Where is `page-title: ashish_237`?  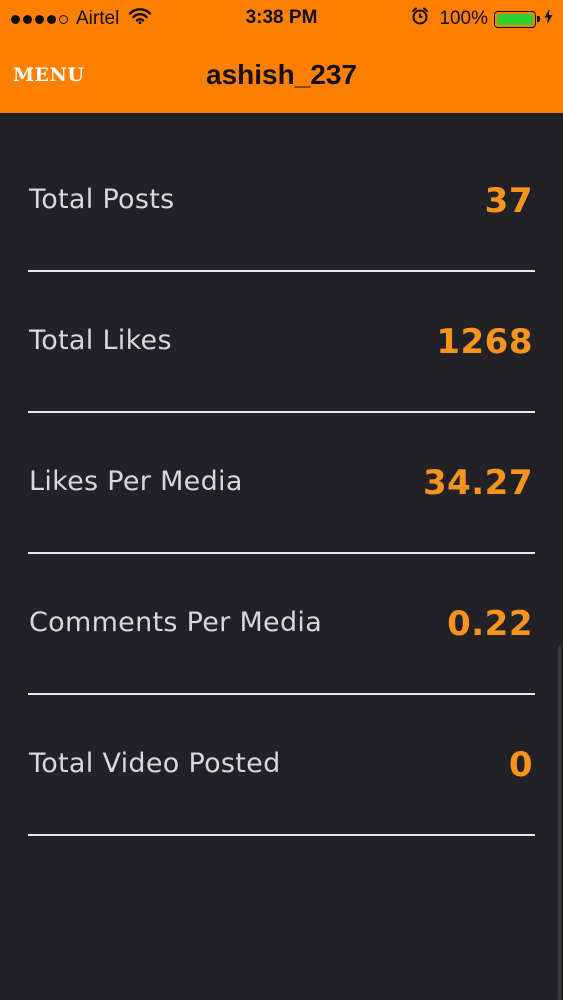 page-title: ashish_237 is located at coordinates (281, 74).